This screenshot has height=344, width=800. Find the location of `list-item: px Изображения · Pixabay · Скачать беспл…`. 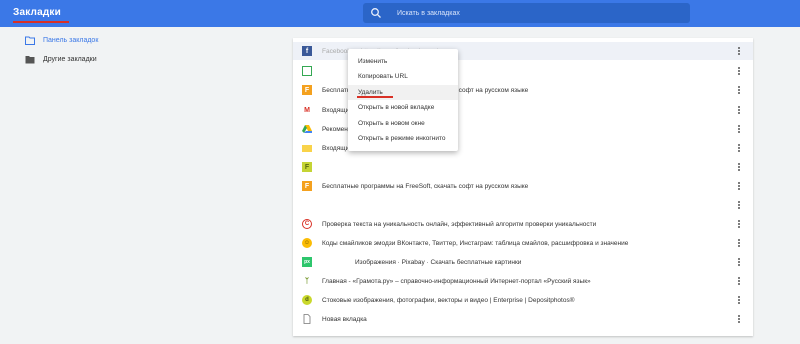

list-item: px Изображения · Pixabay · Скачать беспл… is located at coordinates (523, 262).